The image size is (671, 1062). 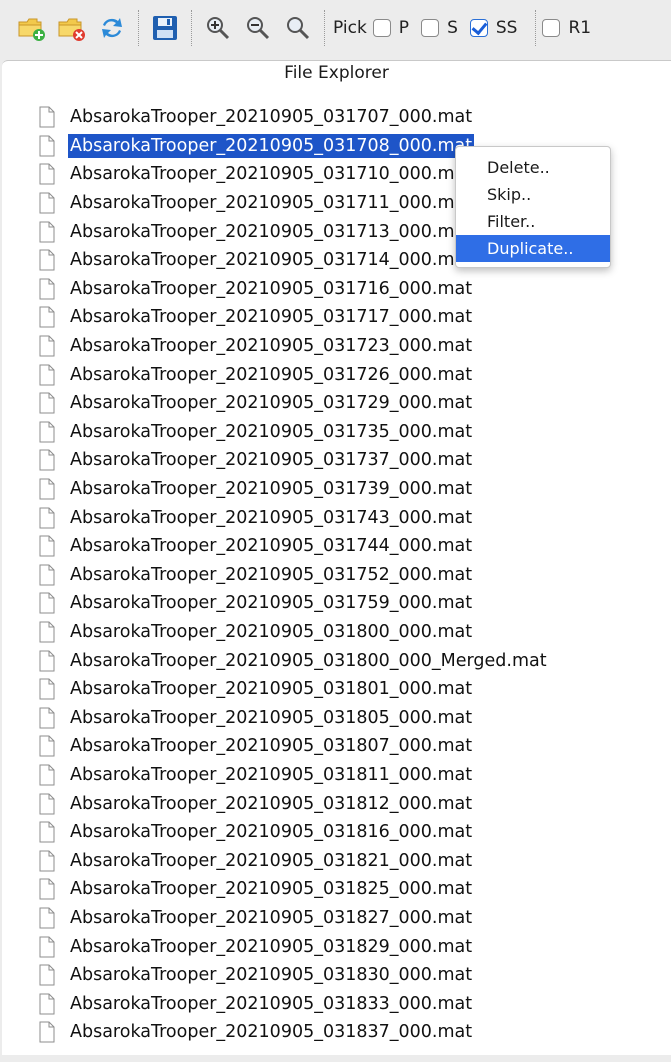 I want to click on file-name: AbsarokaTrooper_20210905_031707_000.mat, so click(x=271, y=117).